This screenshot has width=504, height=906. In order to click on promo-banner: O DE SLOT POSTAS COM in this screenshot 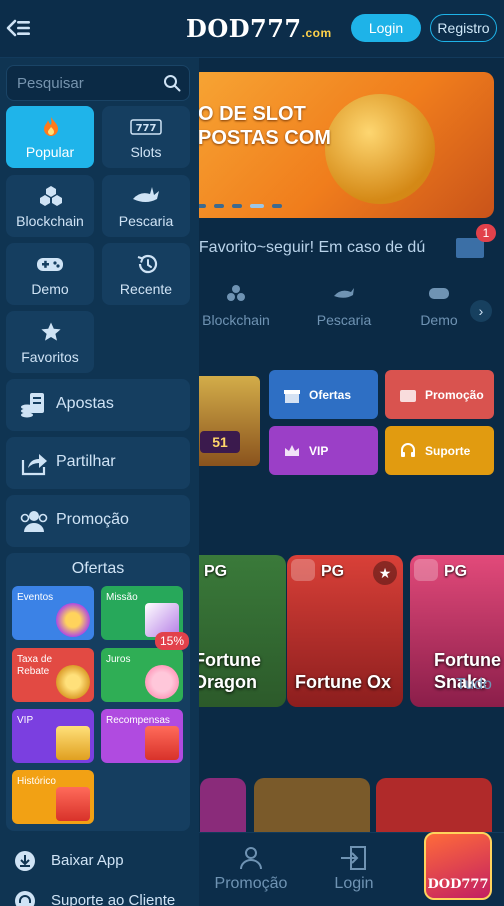, I will do `click(342, 145)`.